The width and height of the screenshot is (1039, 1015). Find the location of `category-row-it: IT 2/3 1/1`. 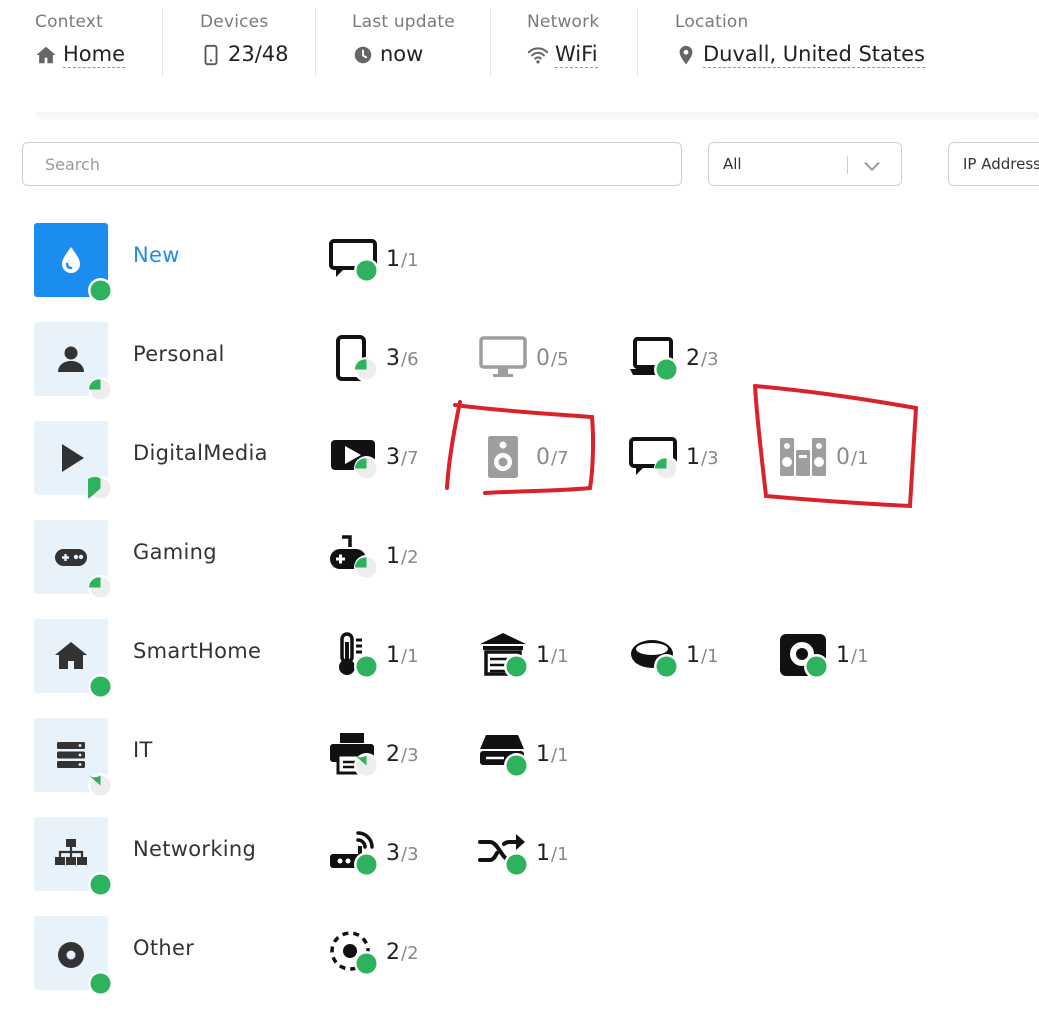

category-row-it: IT 2/3 1/1 is located at coordinates (519, 767).